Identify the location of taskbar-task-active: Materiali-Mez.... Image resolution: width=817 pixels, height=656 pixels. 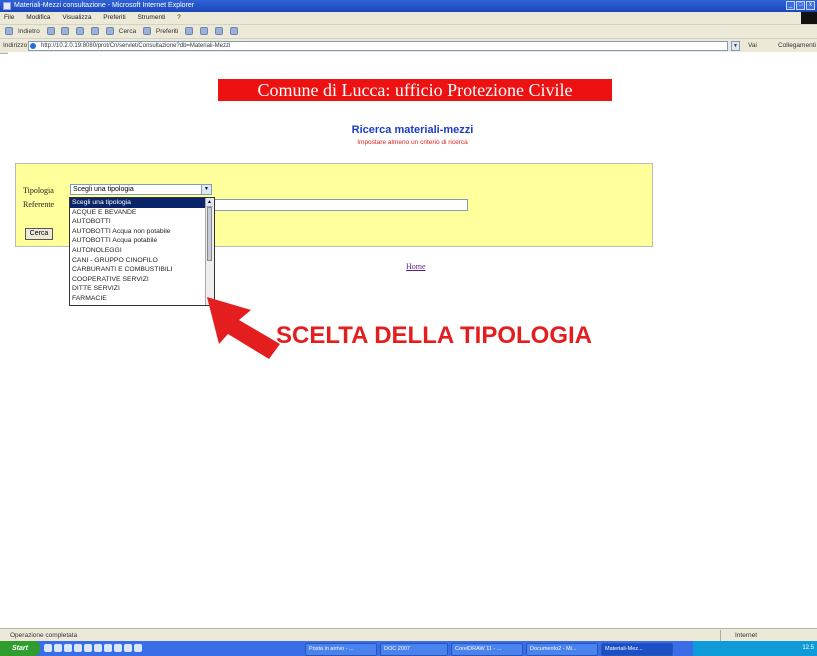
(637, 649).